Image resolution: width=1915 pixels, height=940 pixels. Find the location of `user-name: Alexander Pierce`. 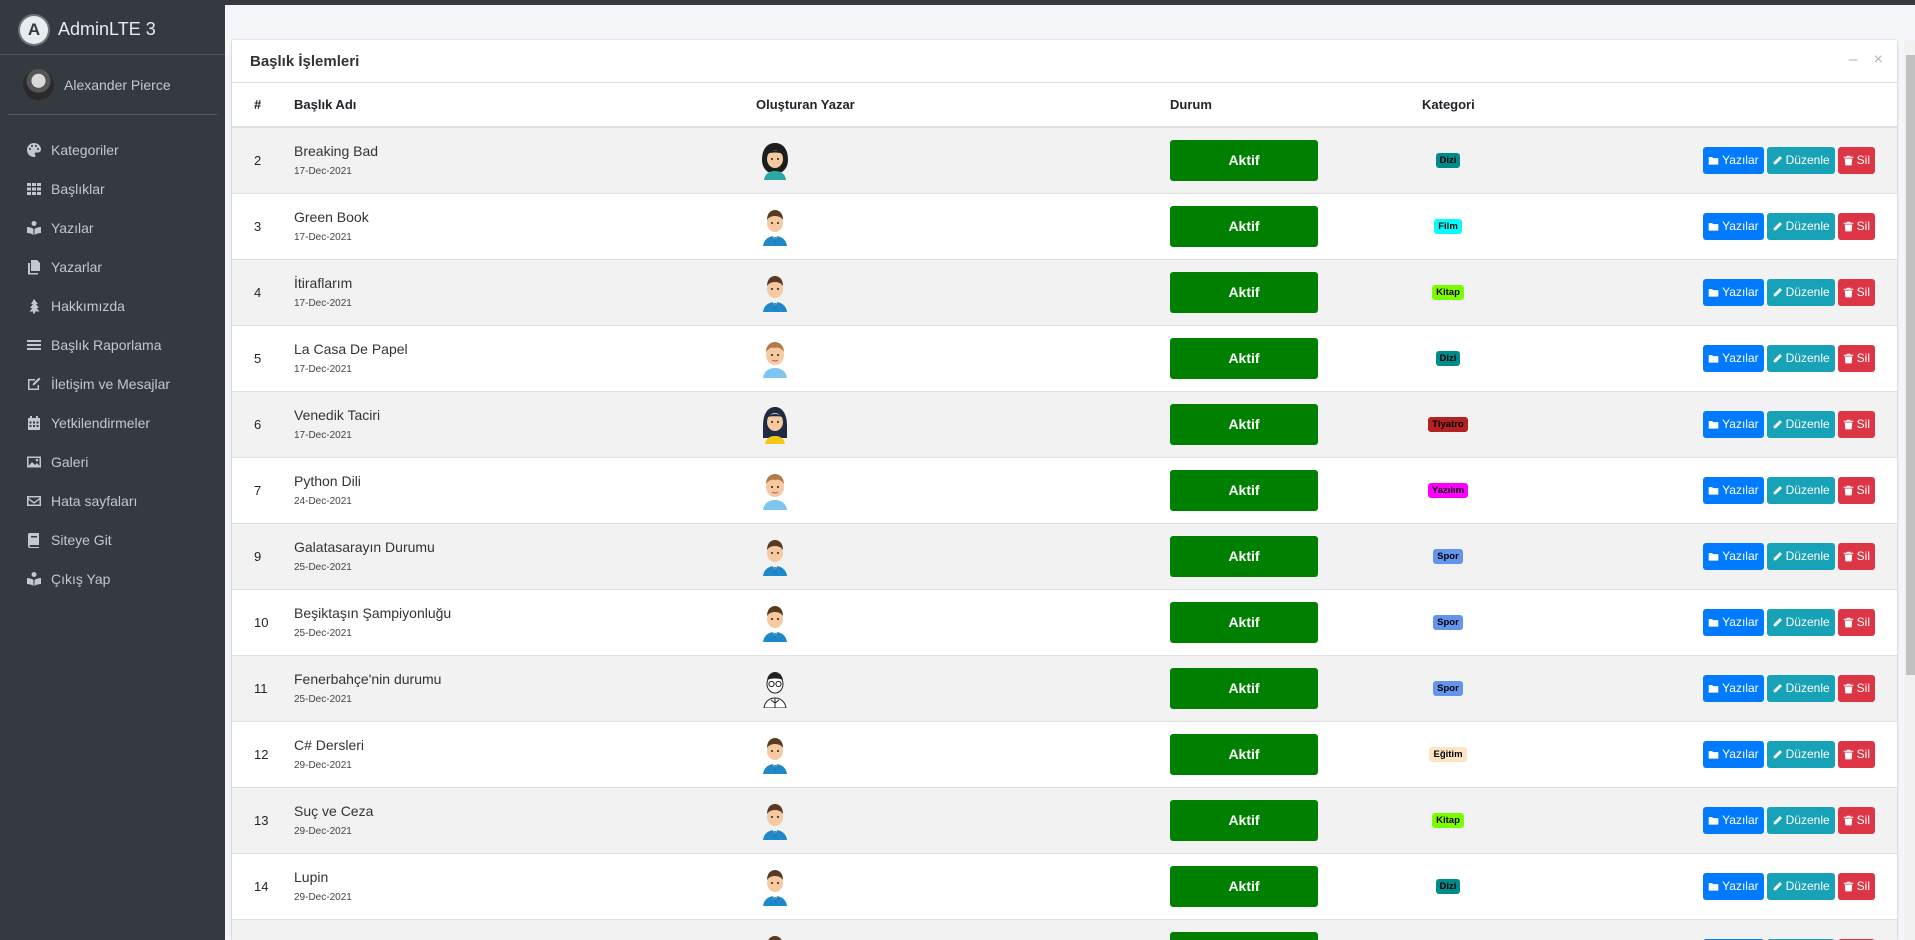

user-name: Alexander Pierce is located at coordinates (117, 85).